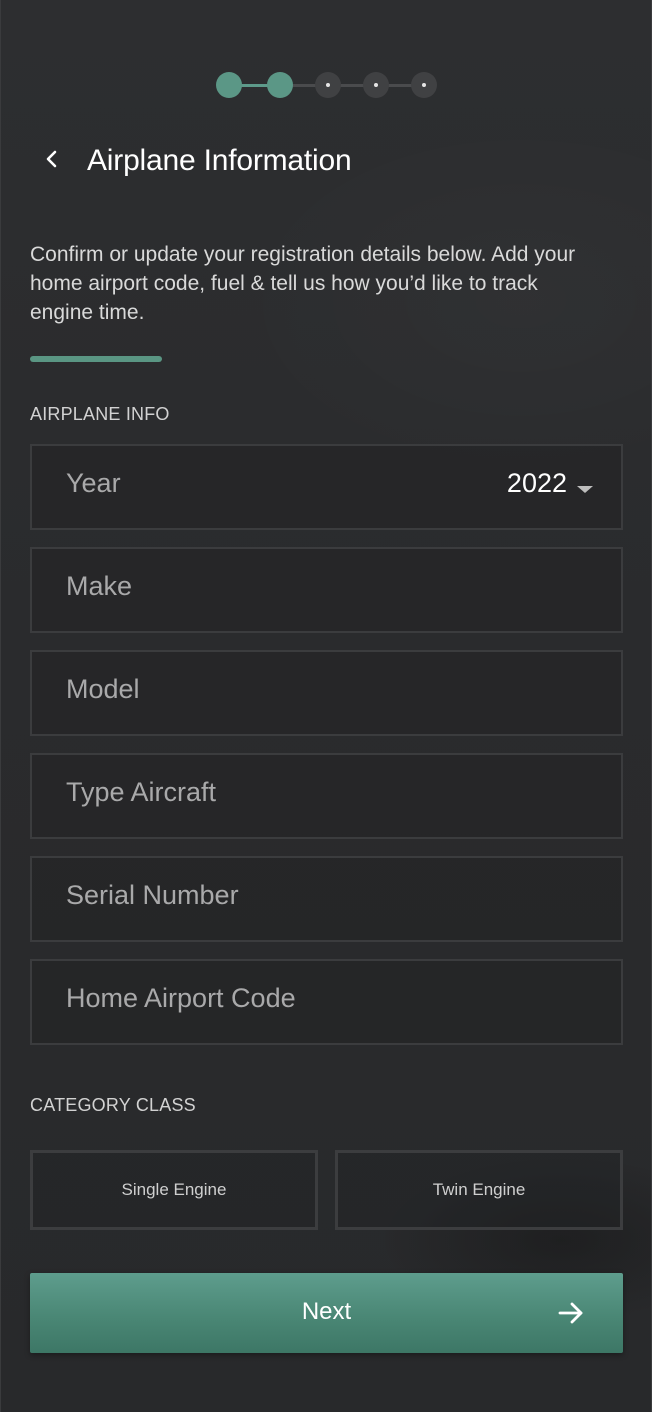 This screenshot has width=652, height=1412. Describe the element at coordinates (99, 586) in the screenshot. I see `make-placeholder: Make` at that location.